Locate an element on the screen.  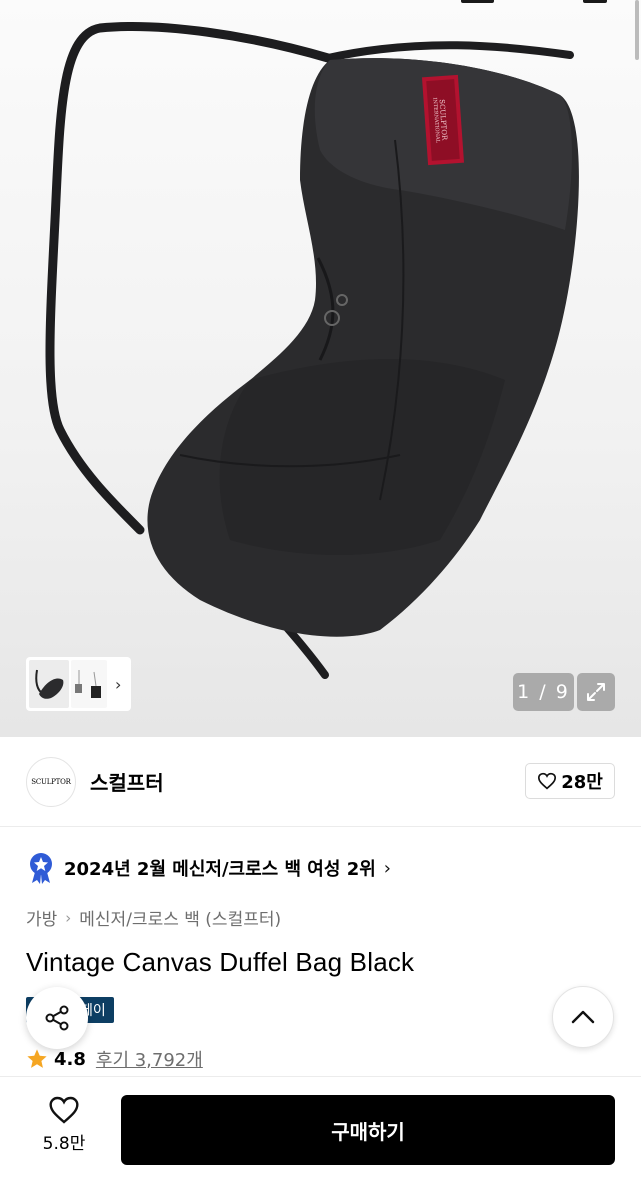
share-icon is located at coordinates (57, 1018).